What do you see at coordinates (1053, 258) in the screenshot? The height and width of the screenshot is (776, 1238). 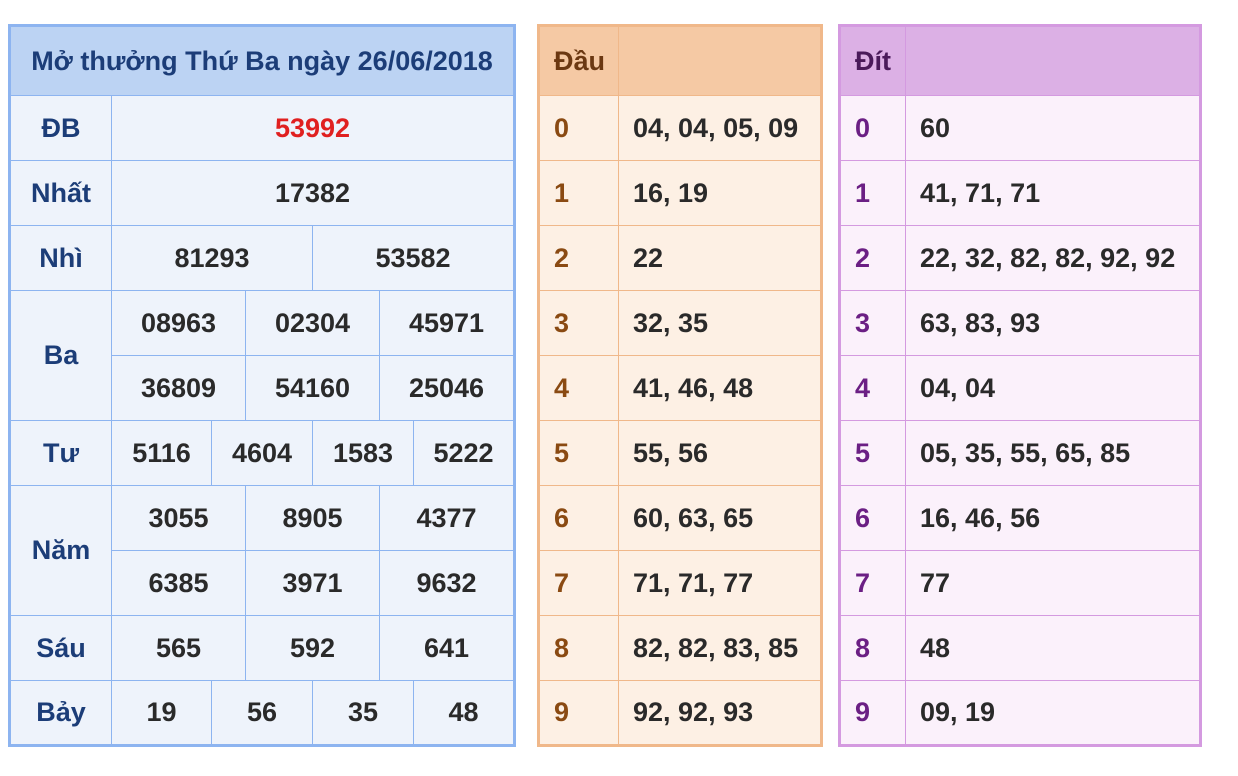 I see `dit-values: 22, 32, 82, 82, 92, 92` at bounding box center [1053, 258].